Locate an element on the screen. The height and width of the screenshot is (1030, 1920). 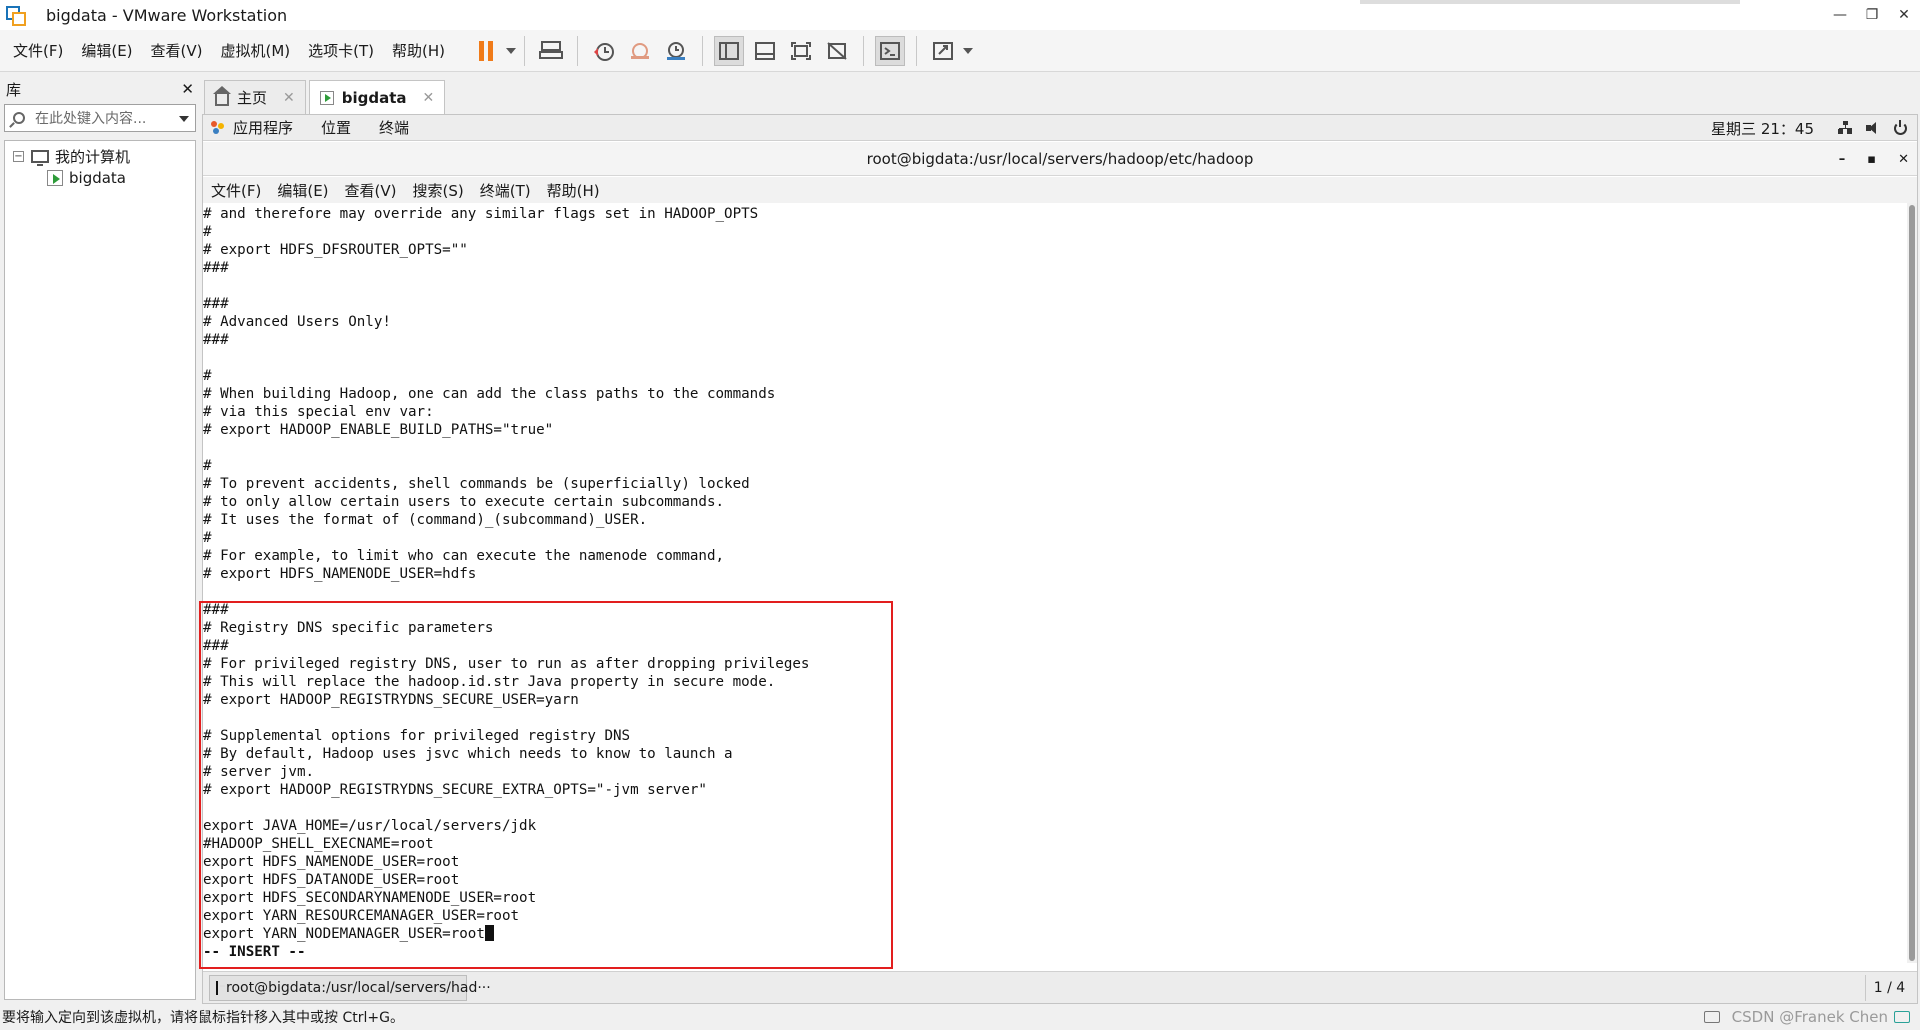
terminal-window-controls: – ▪ ✕ is located at coordinates (1874, 159).